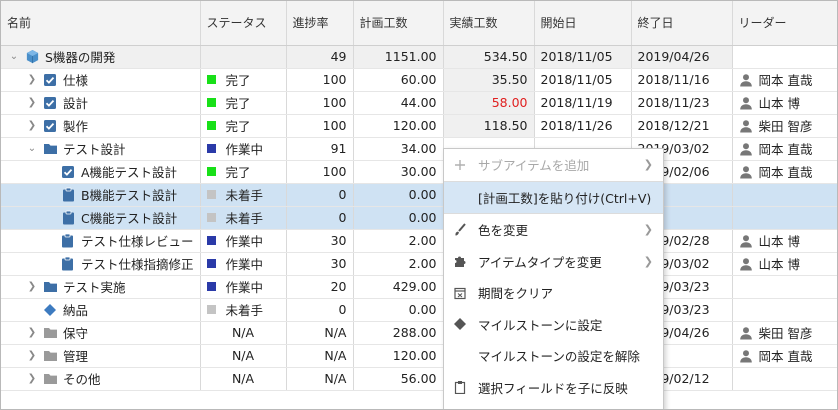 The width and height of the screenshot is (838, 410). What do you see at coordinates (101, 23) in the screenshot?
I see `column-header-name: 名前` at bounding box center [101, 23].